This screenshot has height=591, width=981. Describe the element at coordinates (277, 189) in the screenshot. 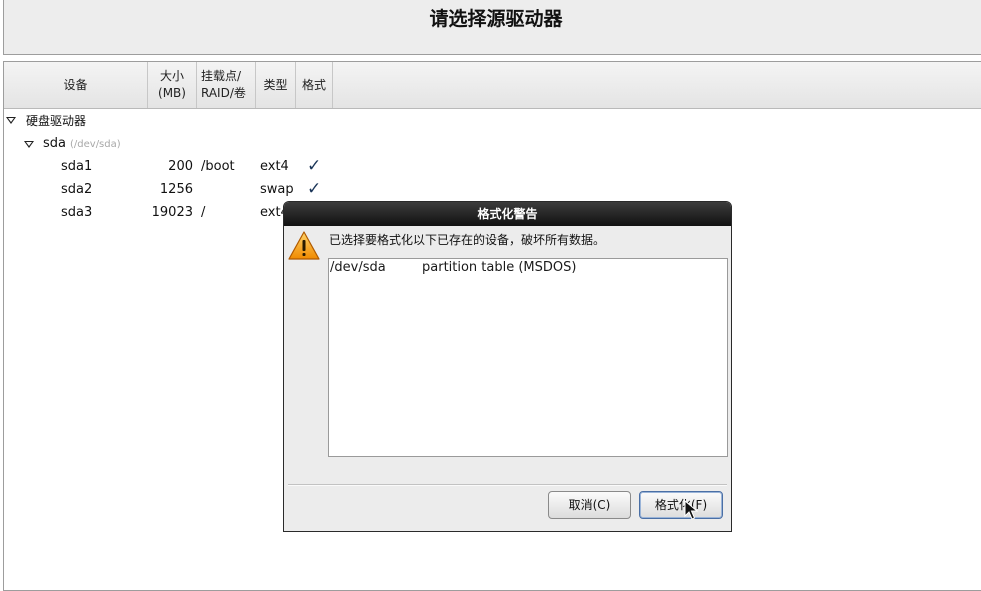

I see `type-cell: swap` at that location.